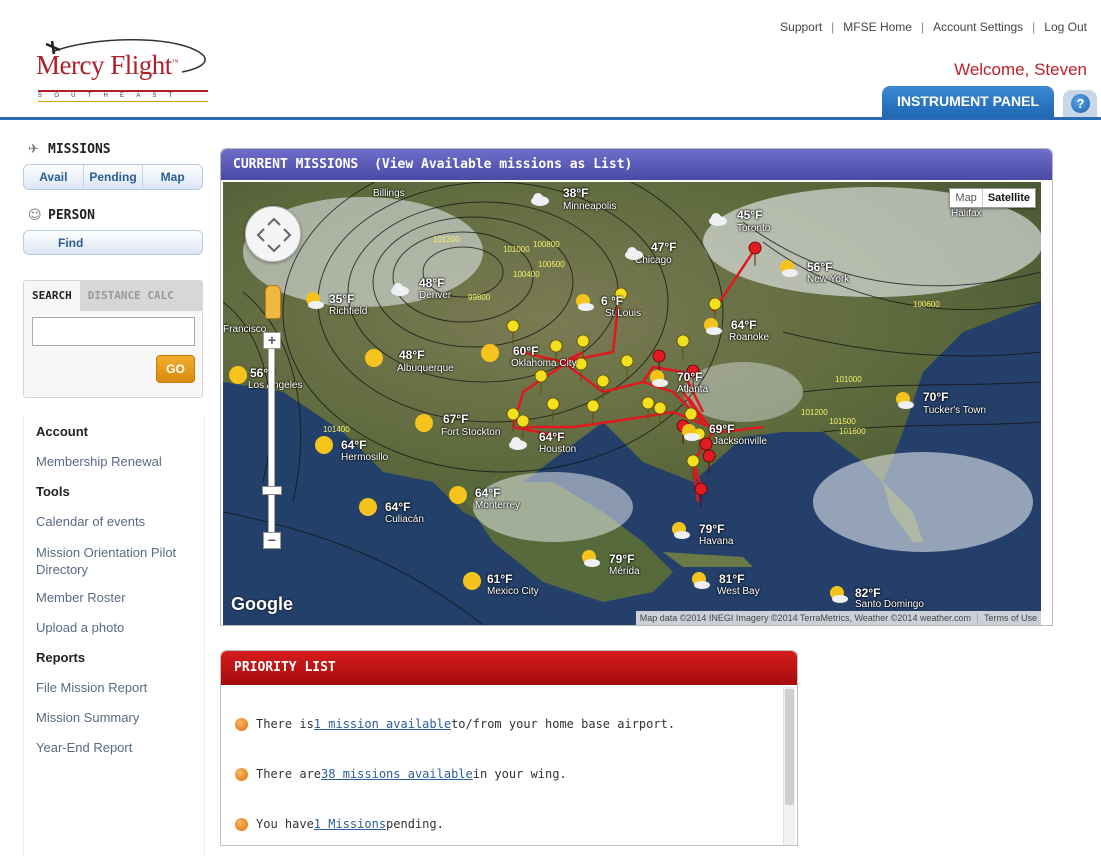 Image resolution: width=1101 pixels, height=856 pixels. I want to click on svg-text: 100500, so click(551, 264).